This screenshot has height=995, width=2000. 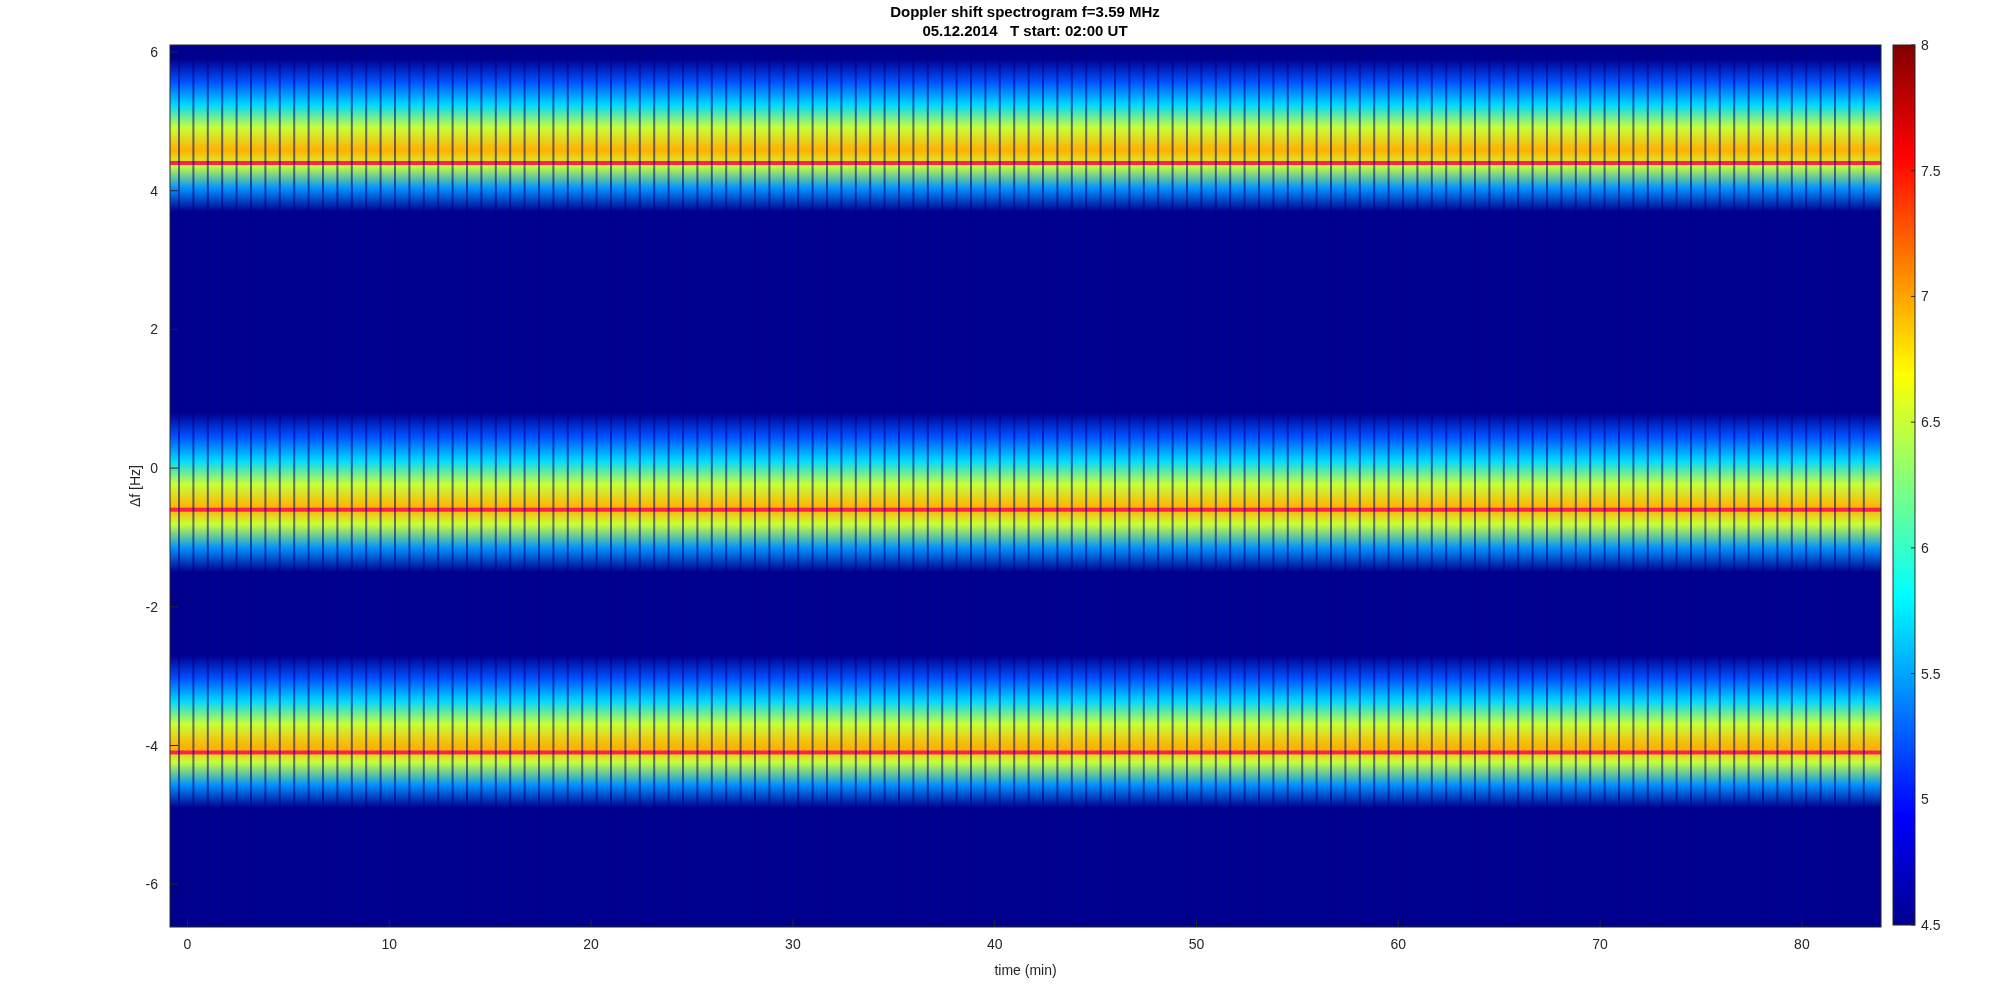 What do you see at coordinates (1925, 45) in the screenshot?
I see `colorbar-tick-label: 8` at bounding box center [1925, 45].